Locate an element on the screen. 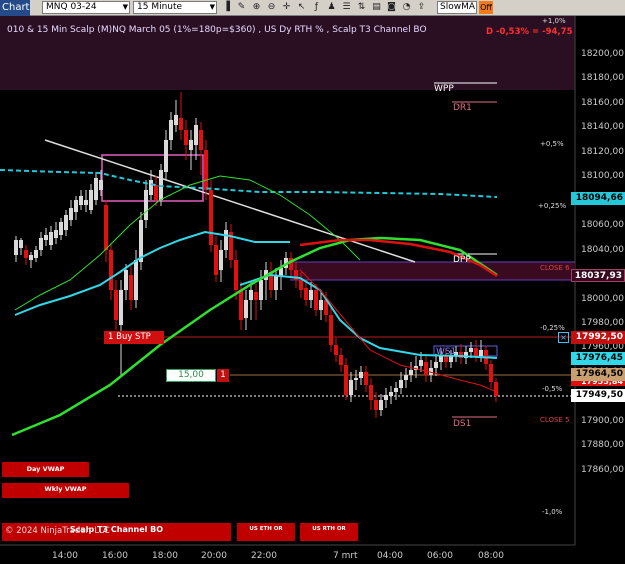  close5-label: CLOSE 5 is located at coordinates (555, 420).